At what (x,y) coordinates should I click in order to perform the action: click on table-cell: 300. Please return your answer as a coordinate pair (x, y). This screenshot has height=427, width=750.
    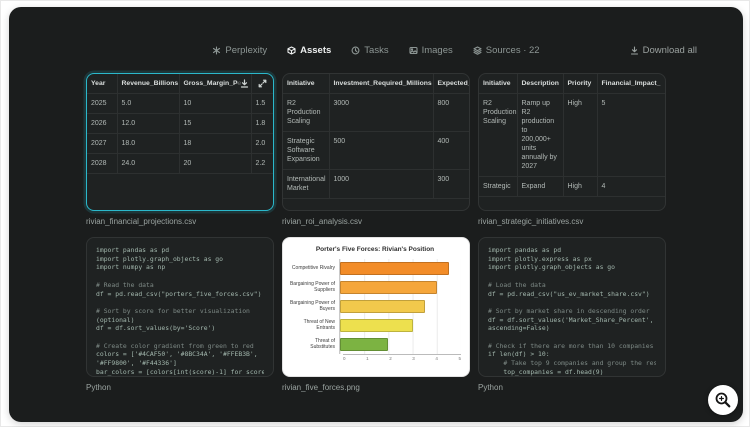
    Looking at the image, I should click on (451, 184).